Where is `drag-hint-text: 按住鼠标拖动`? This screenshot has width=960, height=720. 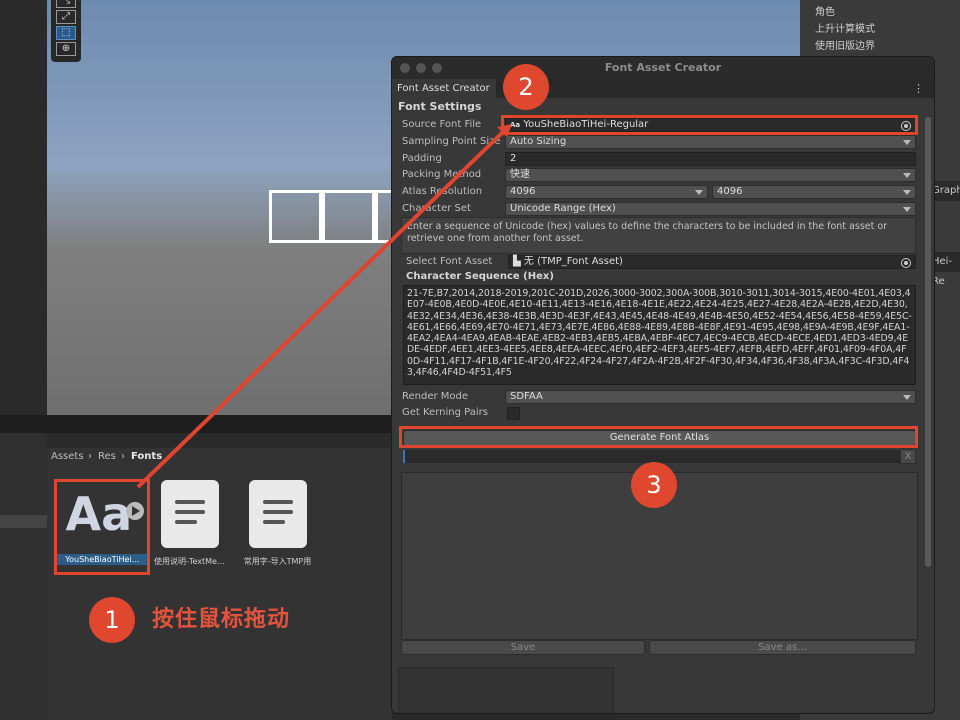
drag-hint-text: 按住鼠标拖动 is located at coordinates (221, 619).